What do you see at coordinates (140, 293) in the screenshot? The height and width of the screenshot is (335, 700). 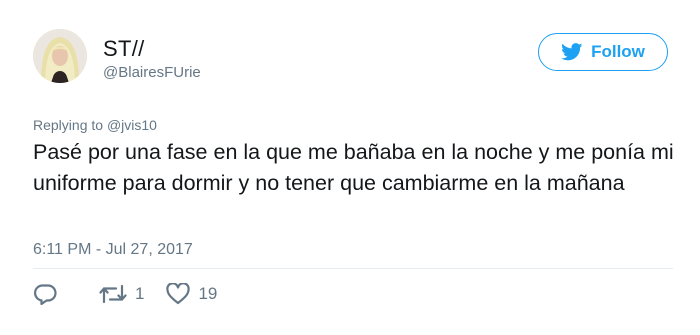 I see `retweet-count: 1` at bounding box center [140, 293].